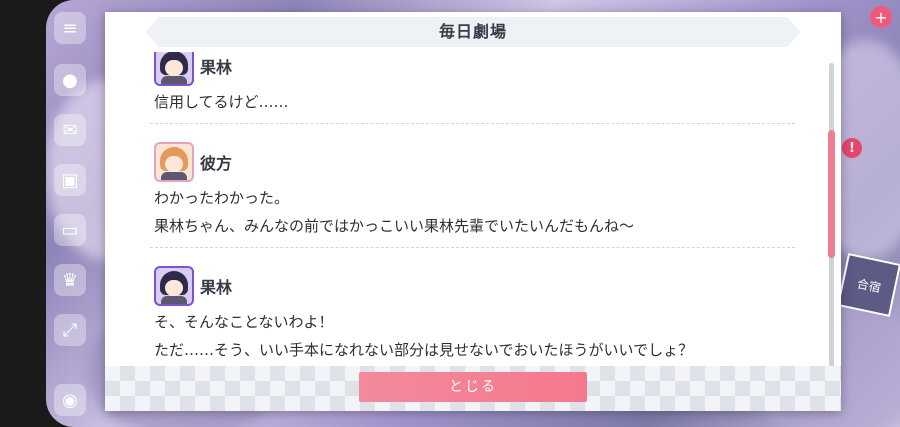 This screenshot has width=900, height=427. I want to click on scrollbar-thumb, so click(831, 194).